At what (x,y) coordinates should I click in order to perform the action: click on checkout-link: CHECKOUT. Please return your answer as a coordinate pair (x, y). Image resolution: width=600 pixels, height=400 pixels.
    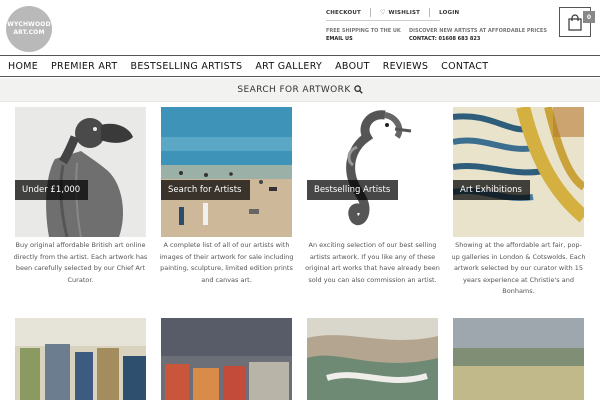
    Looking at the image, I should click on (343, 13).